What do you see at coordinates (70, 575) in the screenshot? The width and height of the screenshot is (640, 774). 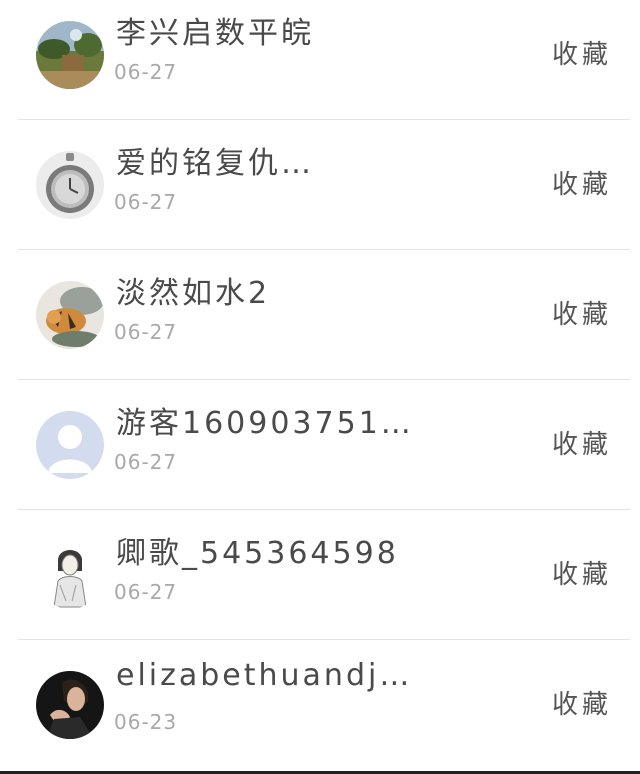 I see `sketch-girl-avatar-icon` at bounding box center [70, 575].